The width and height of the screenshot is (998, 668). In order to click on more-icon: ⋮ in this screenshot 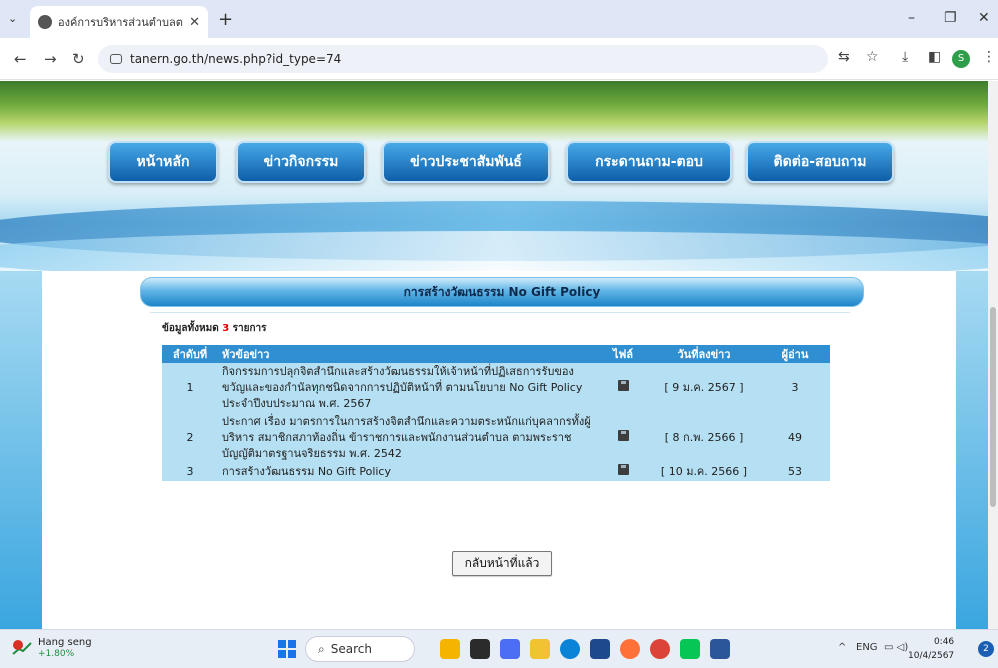, I will do `click(989, 57)`.